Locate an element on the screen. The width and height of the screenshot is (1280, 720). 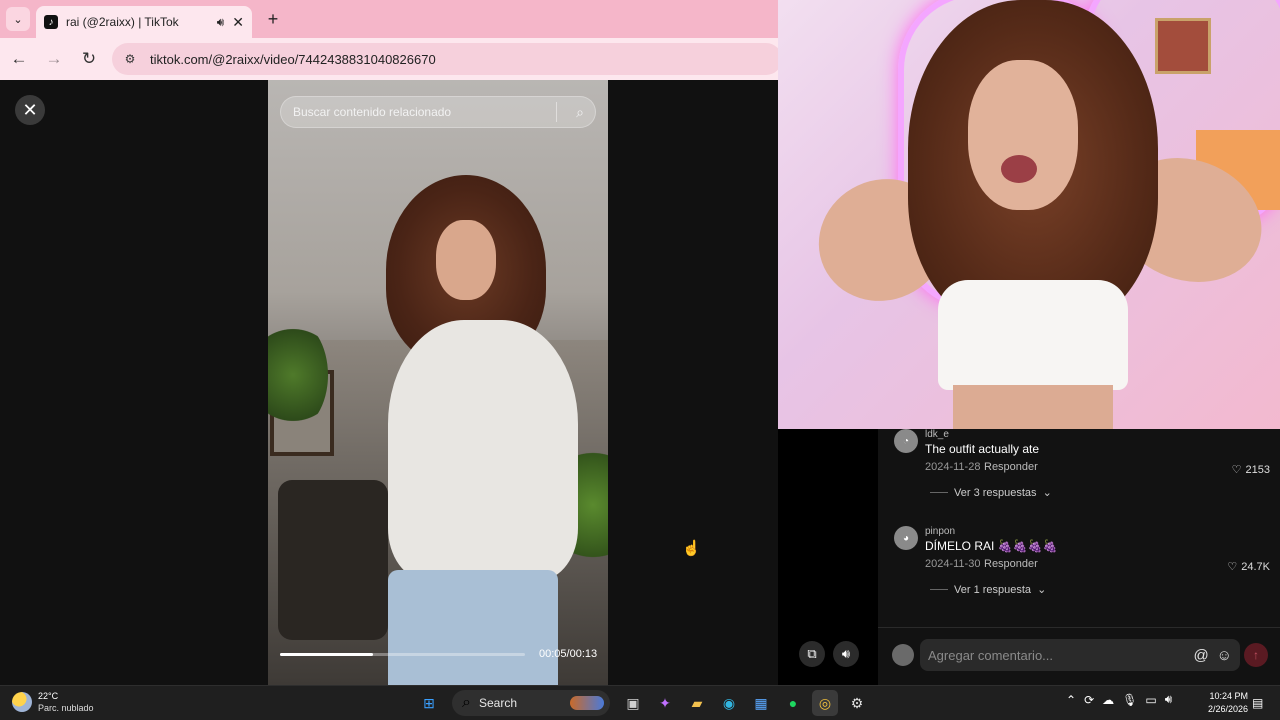
video-person-jeans is located at coordinates (473, 627).